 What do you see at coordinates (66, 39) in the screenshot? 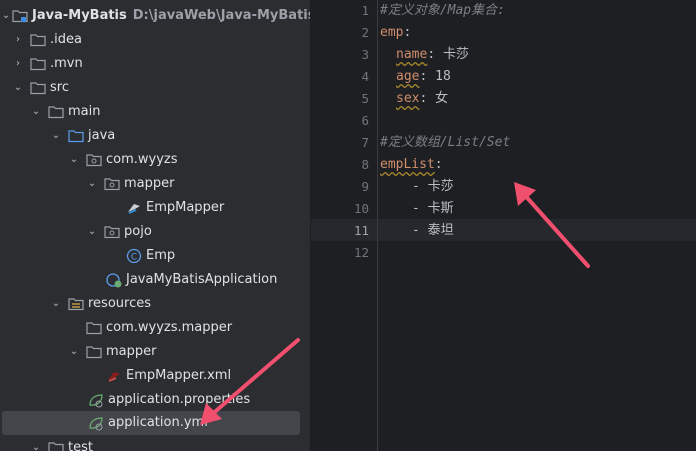
I see `tree-item-label: .idea` at bounding box center [66, 39].